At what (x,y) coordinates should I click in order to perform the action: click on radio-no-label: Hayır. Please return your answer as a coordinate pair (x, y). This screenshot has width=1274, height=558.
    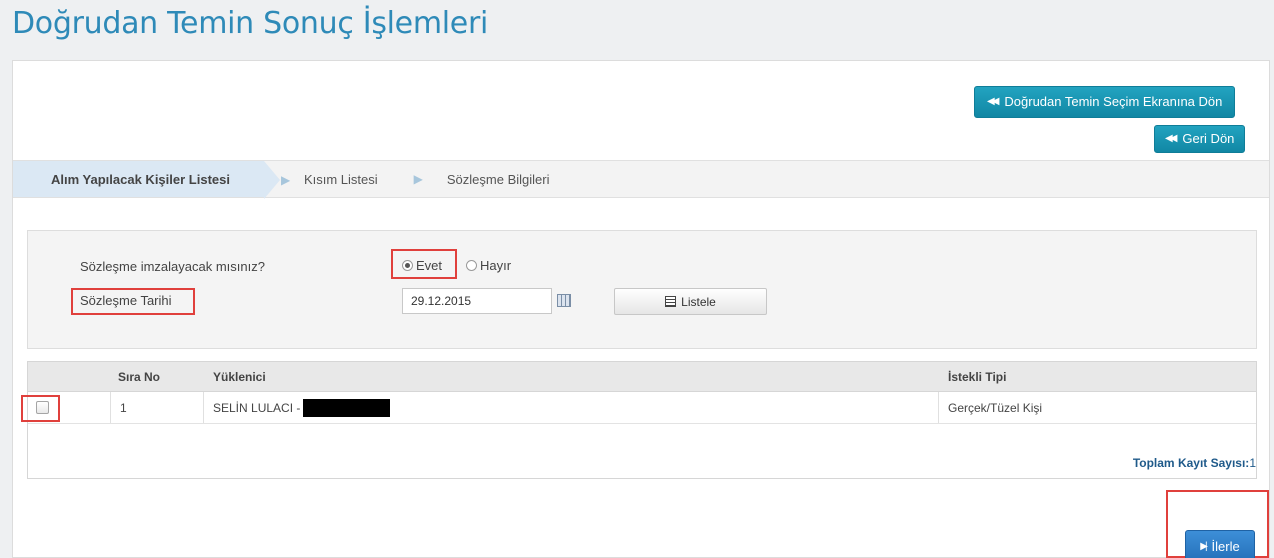
    Looking at the image, I should click on (496, 265).